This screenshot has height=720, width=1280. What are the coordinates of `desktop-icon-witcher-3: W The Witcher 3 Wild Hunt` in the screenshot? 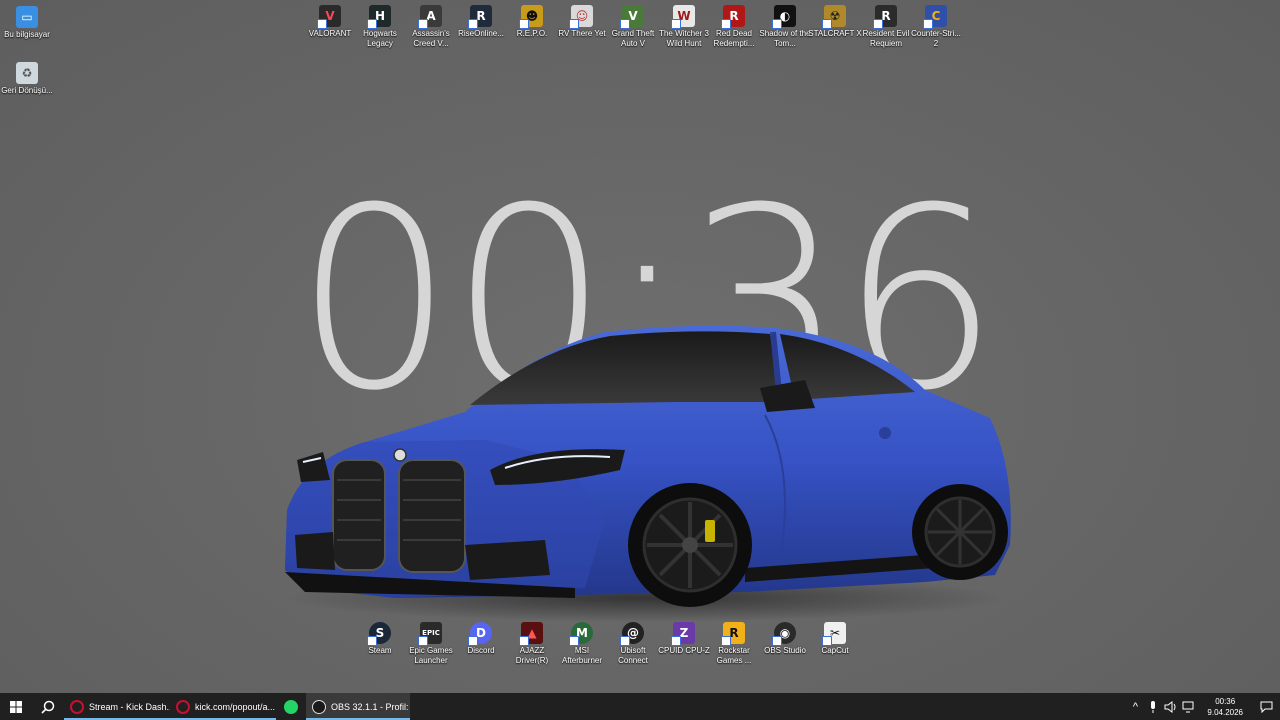 It's located at (684, 27).